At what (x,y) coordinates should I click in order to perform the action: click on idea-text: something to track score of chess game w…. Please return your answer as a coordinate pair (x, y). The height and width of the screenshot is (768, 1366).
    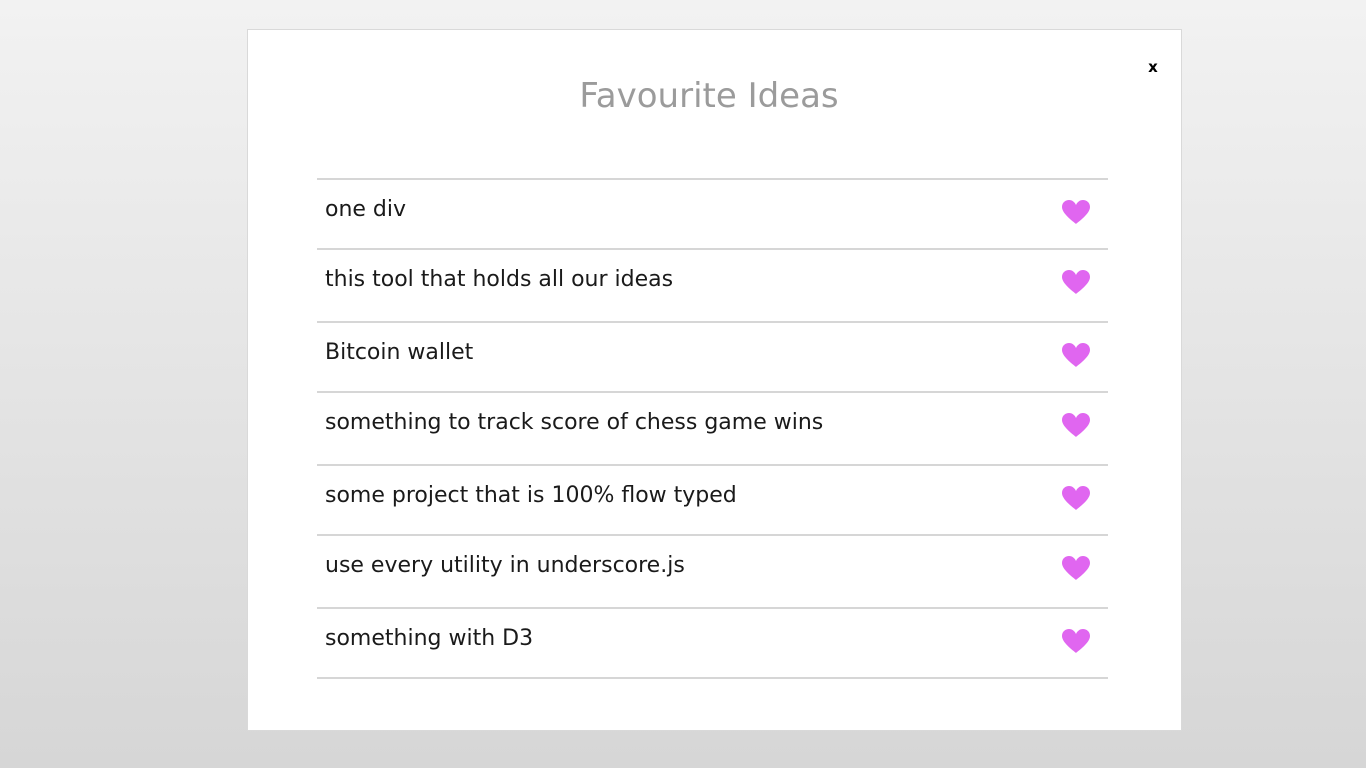
    Looking at the image, I should click on (574, 422).